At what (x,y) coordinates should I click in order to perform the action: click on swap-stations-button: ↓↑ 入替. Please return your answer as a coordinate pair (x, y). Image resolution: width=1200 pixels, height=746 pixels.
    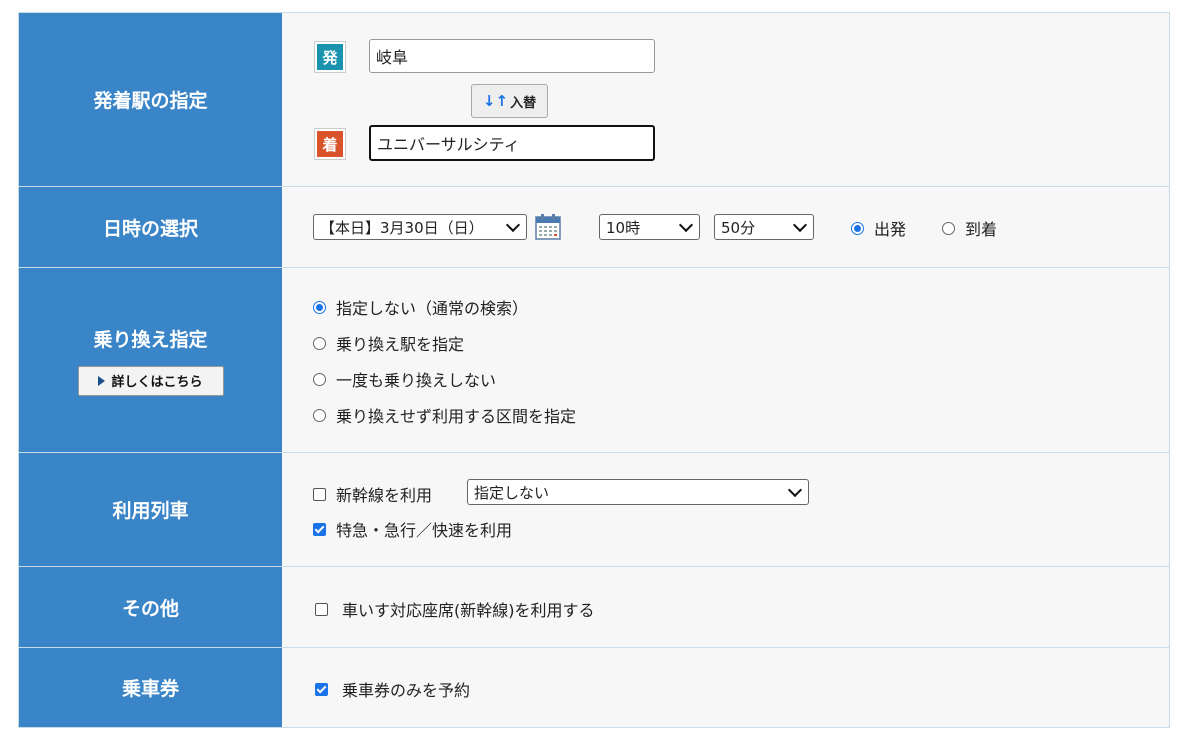
    Looking at the image, I should click on (509, 101).